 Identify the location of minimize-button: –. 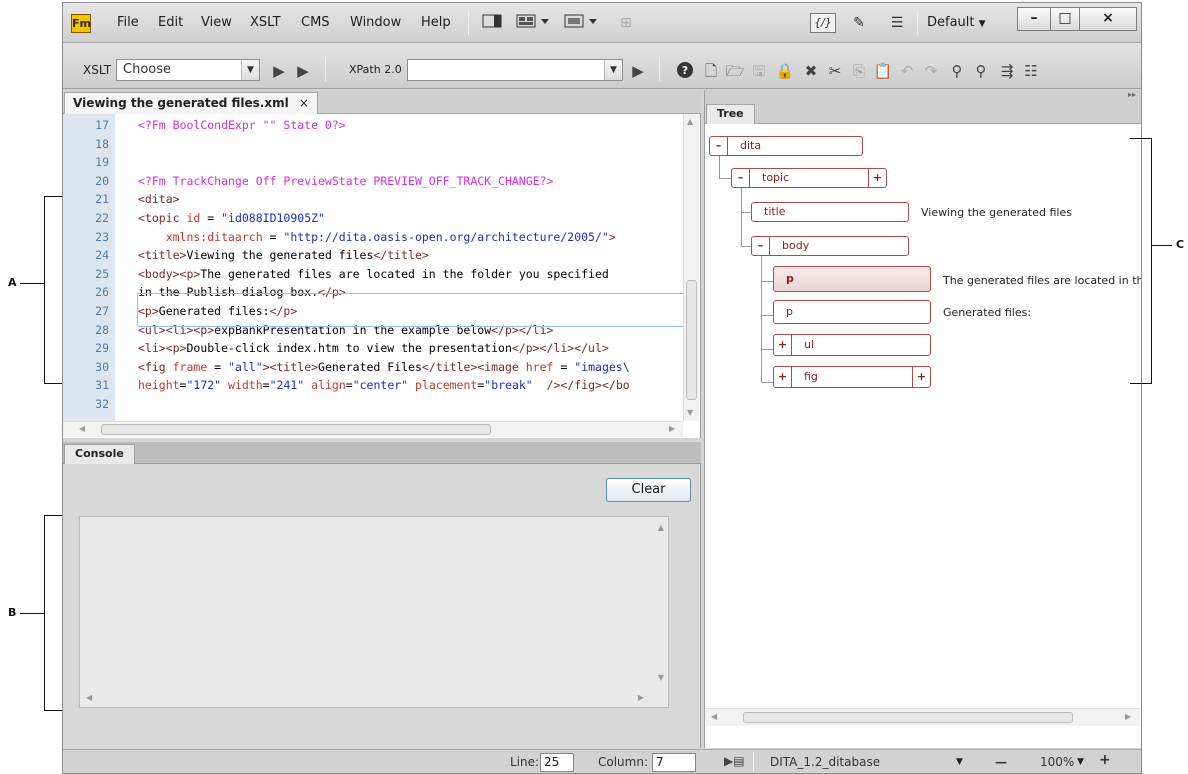
(1034, 19).